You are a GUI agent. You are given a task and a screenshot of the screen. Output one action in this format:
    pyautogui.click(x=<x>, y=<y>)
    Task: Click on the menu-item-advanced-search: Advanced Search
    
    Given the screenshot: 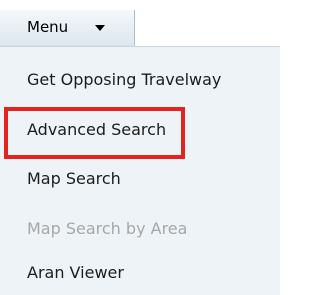 What is the action you would take?
    pyautogui.click(x=96, y=130)
    